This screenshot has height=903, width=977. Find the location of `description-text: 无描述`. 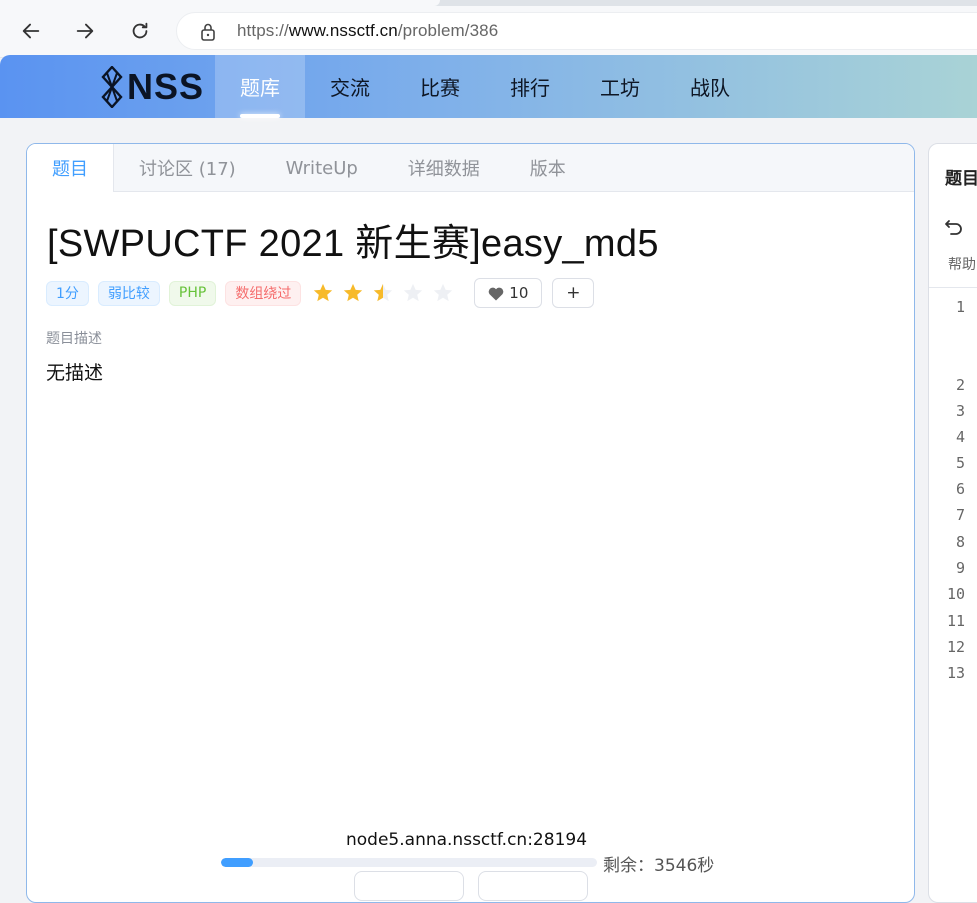

description-text: 无描述 is located at coordinates (75, 373).